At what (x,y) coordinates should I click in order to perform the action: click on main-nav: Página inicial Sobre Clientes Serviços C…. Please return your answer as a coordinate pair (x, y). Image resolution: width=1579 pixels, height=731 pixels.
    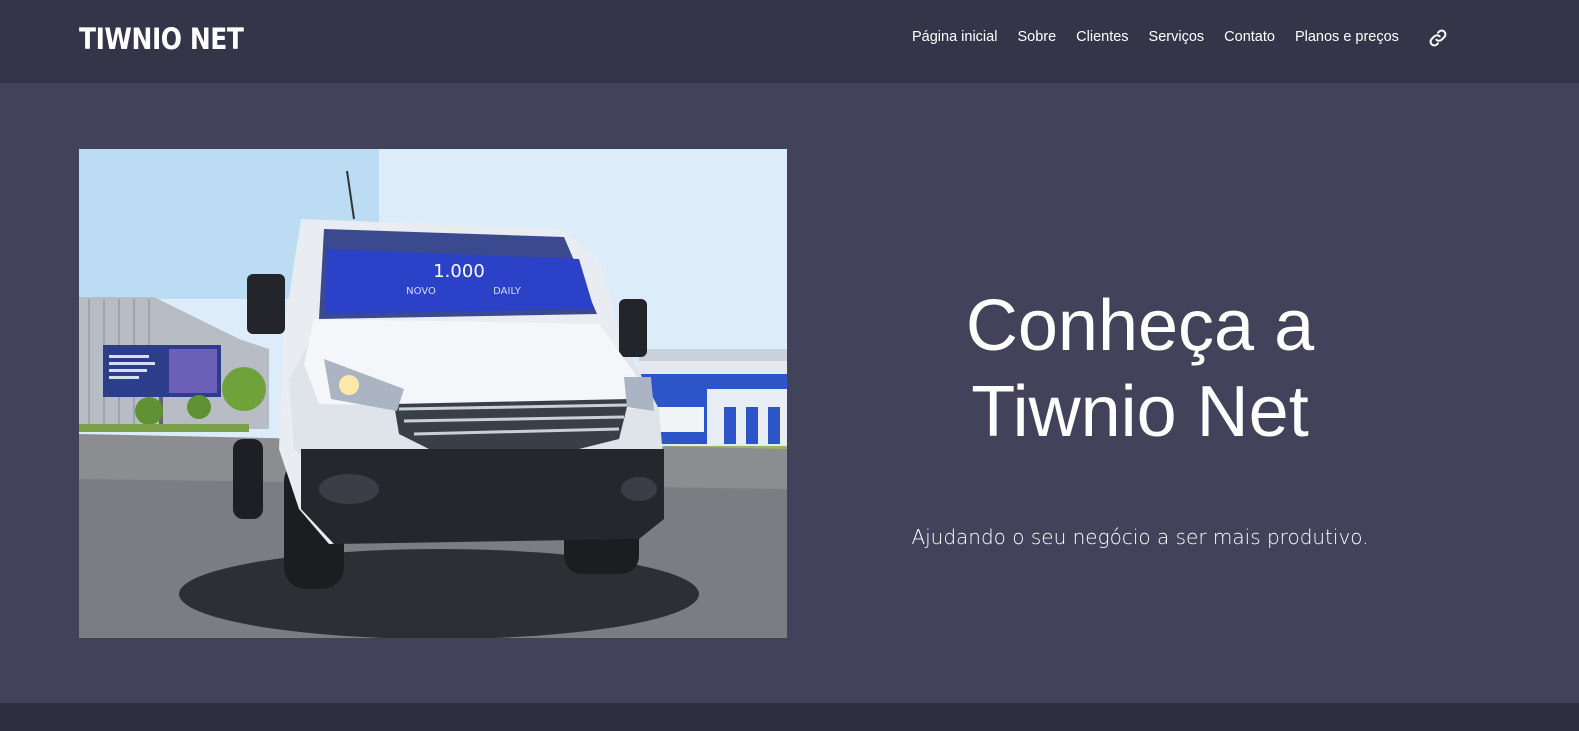
    Looking at the image, I should click on (1165, 37).